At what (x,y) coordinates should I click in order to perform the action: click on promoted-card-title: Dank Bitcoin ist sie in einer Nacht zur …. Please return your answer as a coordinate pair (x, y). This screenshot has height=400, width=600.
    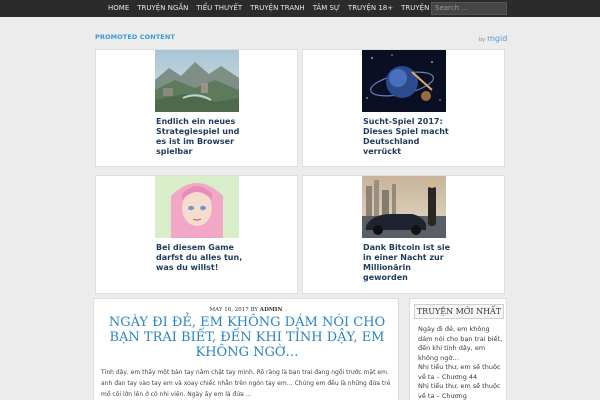
    Looking at the image, I should click on (409, 263).